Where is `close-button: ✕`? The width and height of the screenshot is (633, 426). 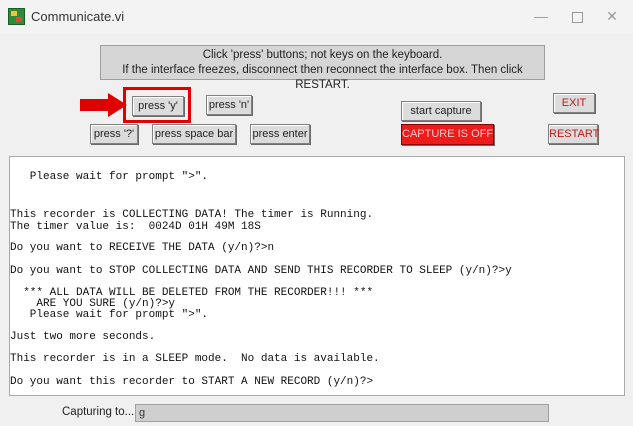
close-button: ✕ is located at coordinates (612, 16).